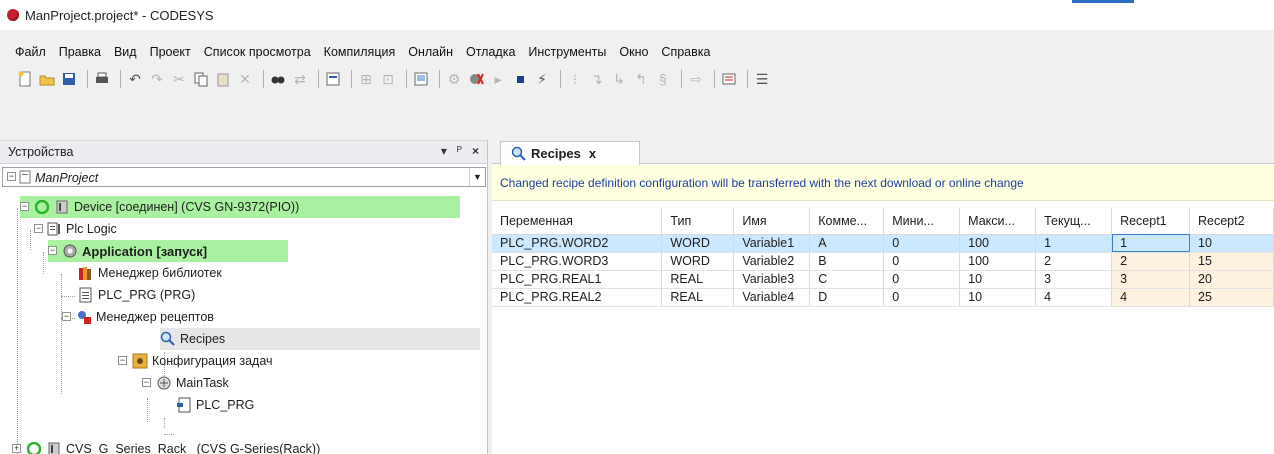  I want to click on project-root-row: − ManProject ▼, so click(244, 177).